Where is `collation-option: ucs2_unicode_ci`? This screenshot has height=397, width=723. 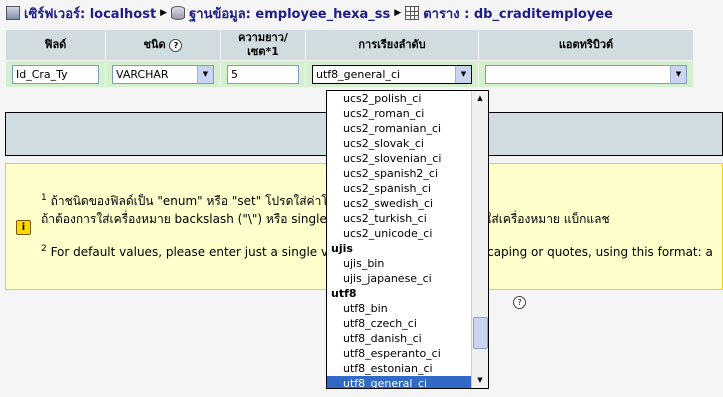
collation-option: ucs2_unicode_ci is located at coordinates (399, 233).